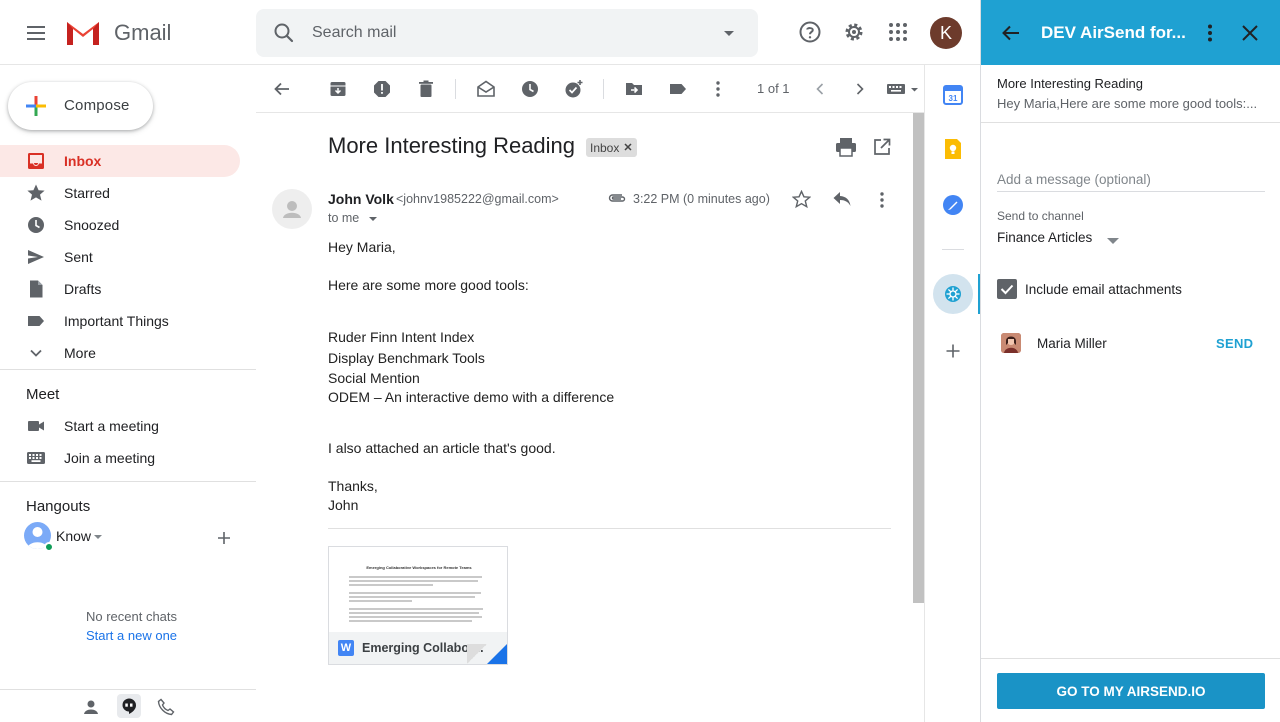 This screenshot has height=722, width=1280. What do you see at coordinates (401, 337) in the screenshot?
I see `body-link: Ruder Finn Intent Index` at bounding box center [401, 337].